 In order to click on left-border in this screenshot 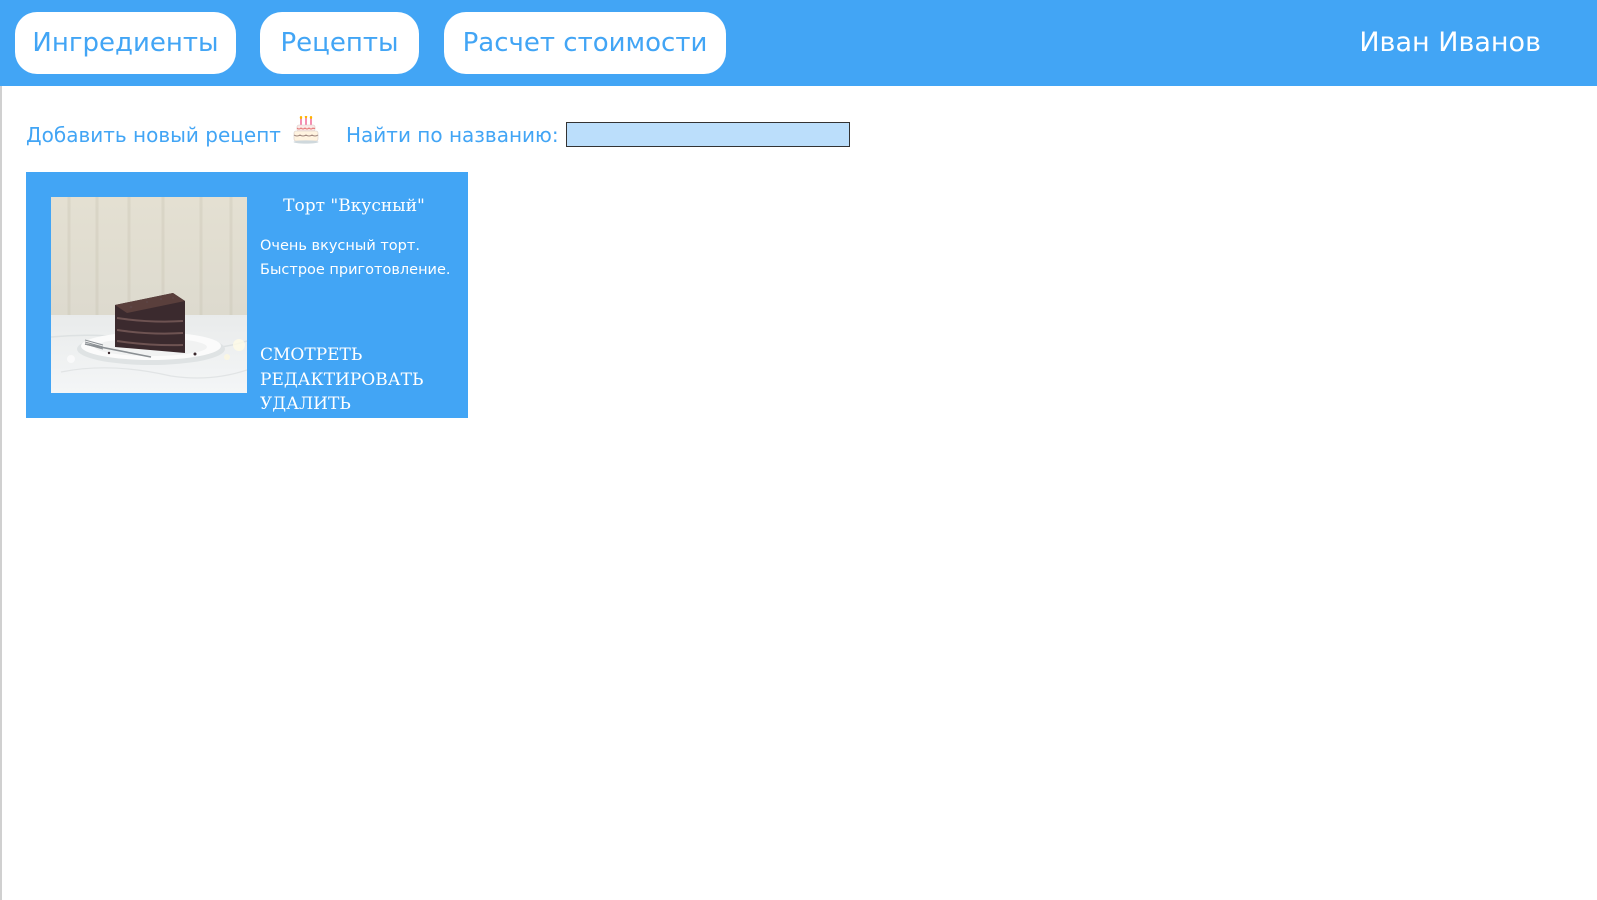, I will do `click(1, 493)`.